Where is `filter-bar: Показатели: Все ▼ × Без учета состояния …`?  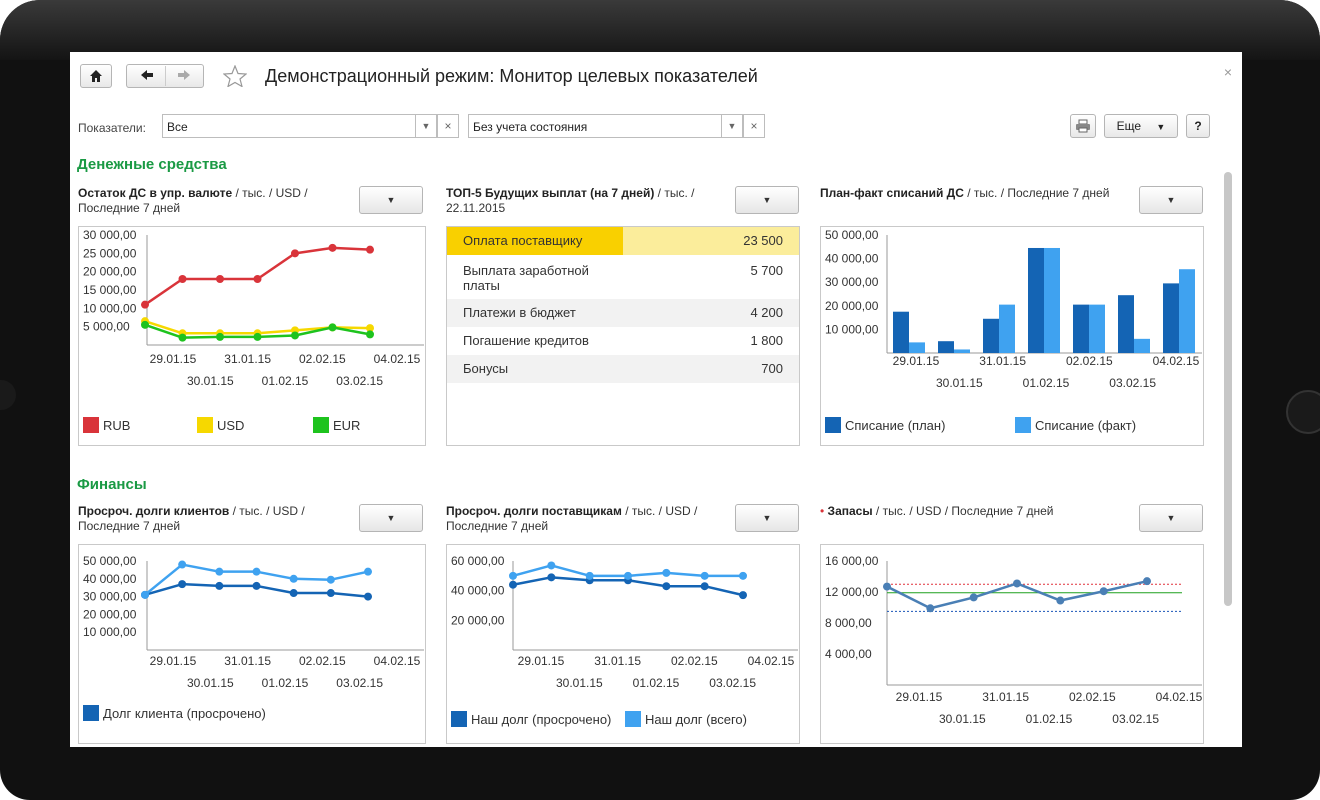
filter-bar: Показатели: Все ▼ × Без учета состояния … is located at coordinates (656, 129).